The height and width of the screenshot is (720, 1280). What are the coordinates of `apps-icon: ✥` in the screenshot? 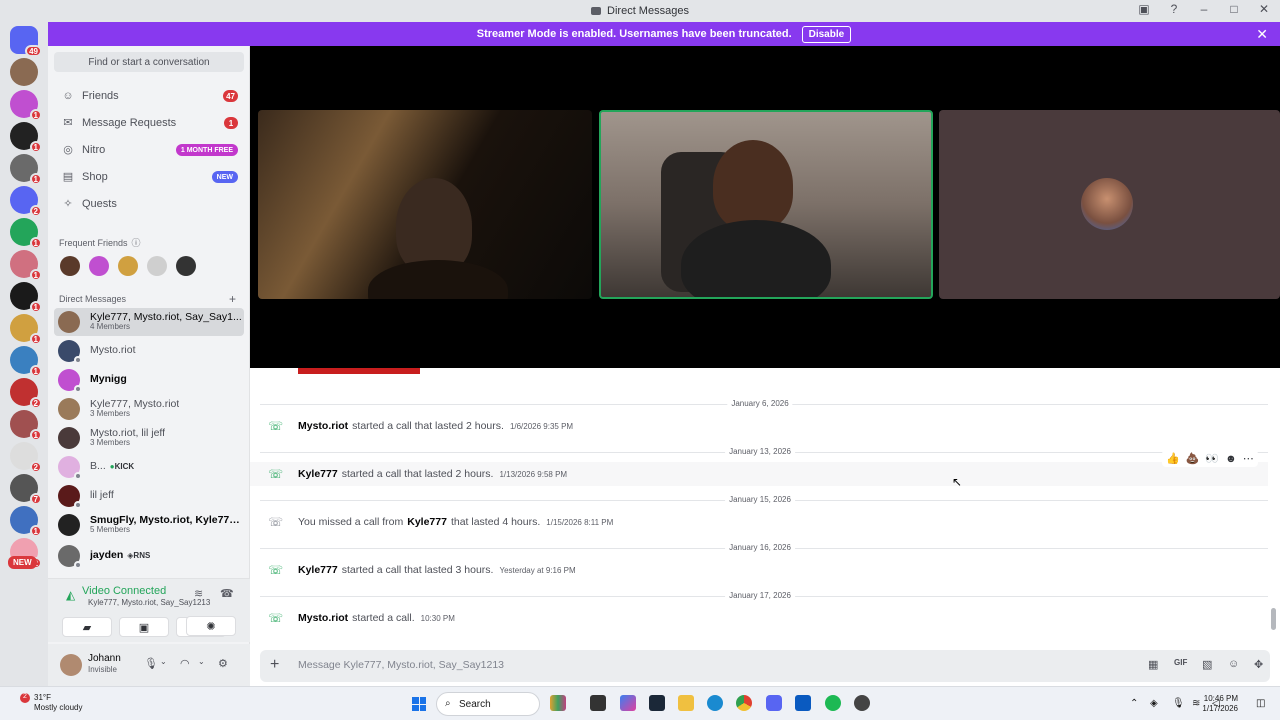 It's located at (1258, 664).